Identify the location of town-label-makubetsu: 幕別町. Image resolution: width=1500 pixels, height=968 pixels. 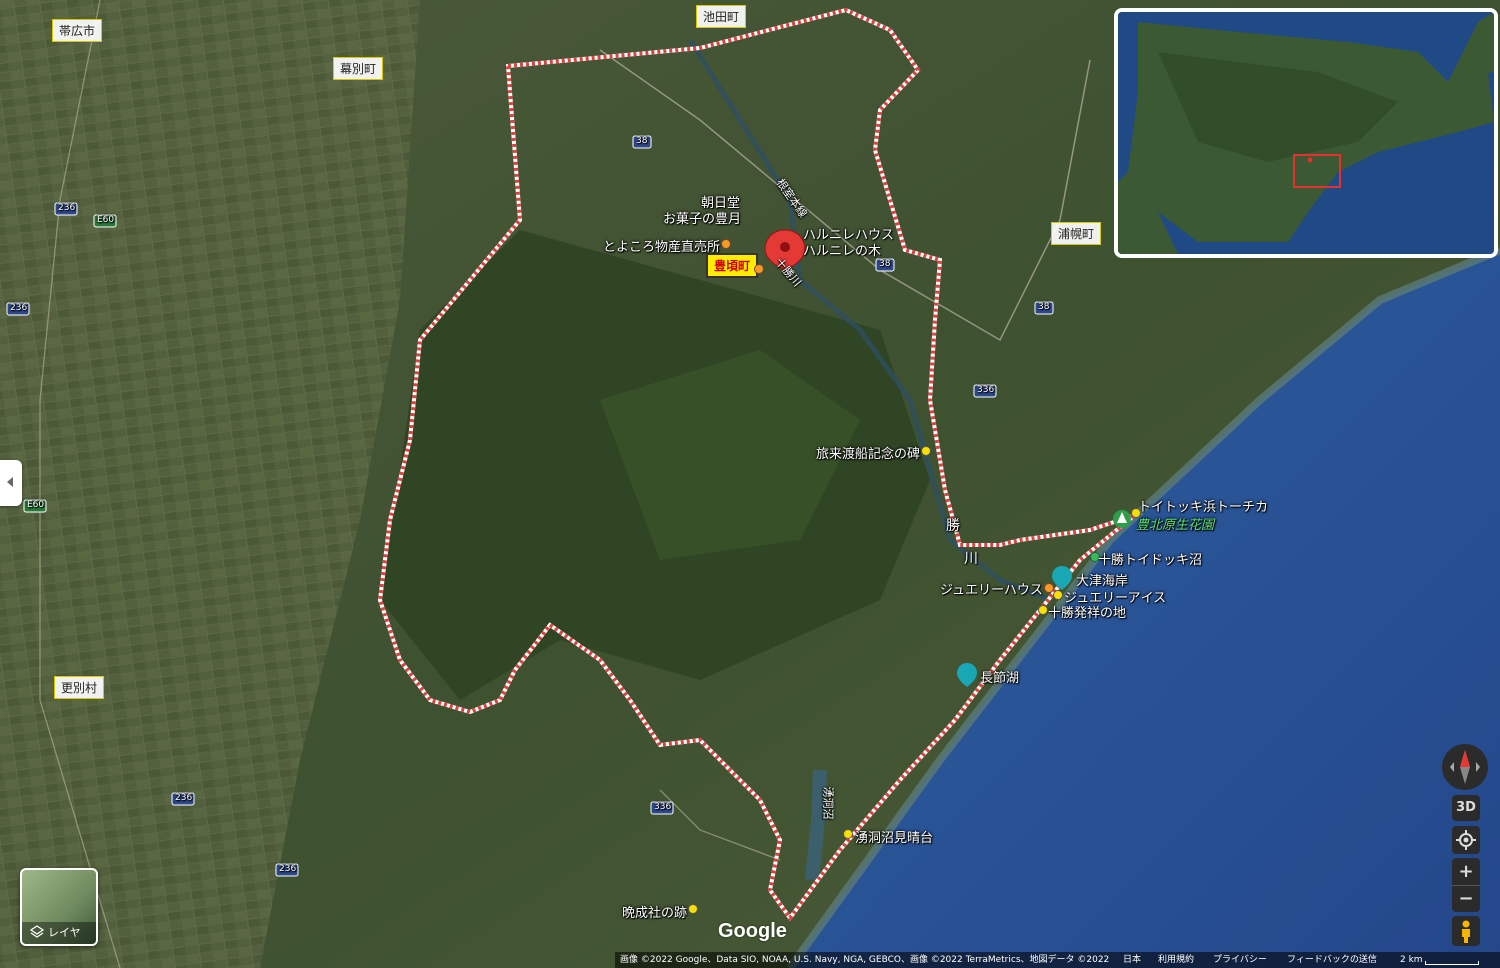
(358, 68).